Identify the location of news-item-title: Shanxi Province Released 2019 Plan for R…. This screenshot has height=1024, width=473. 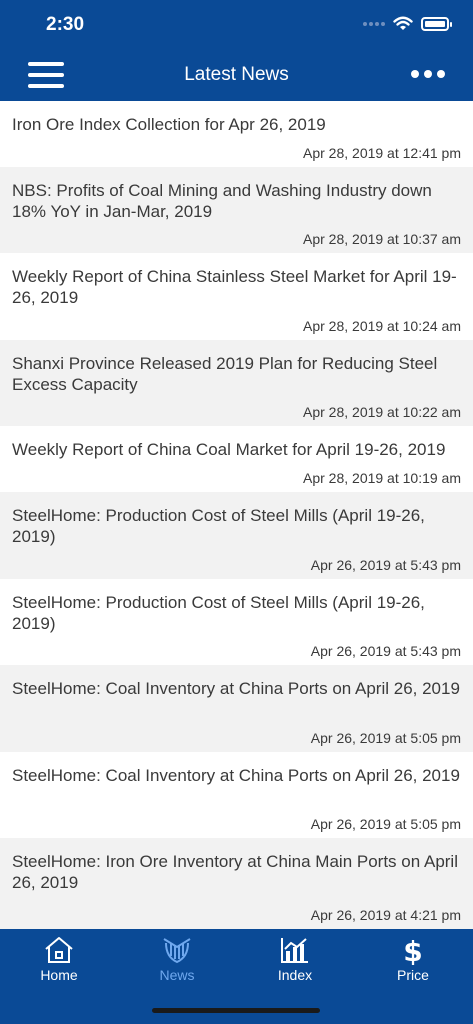
(225, 374).